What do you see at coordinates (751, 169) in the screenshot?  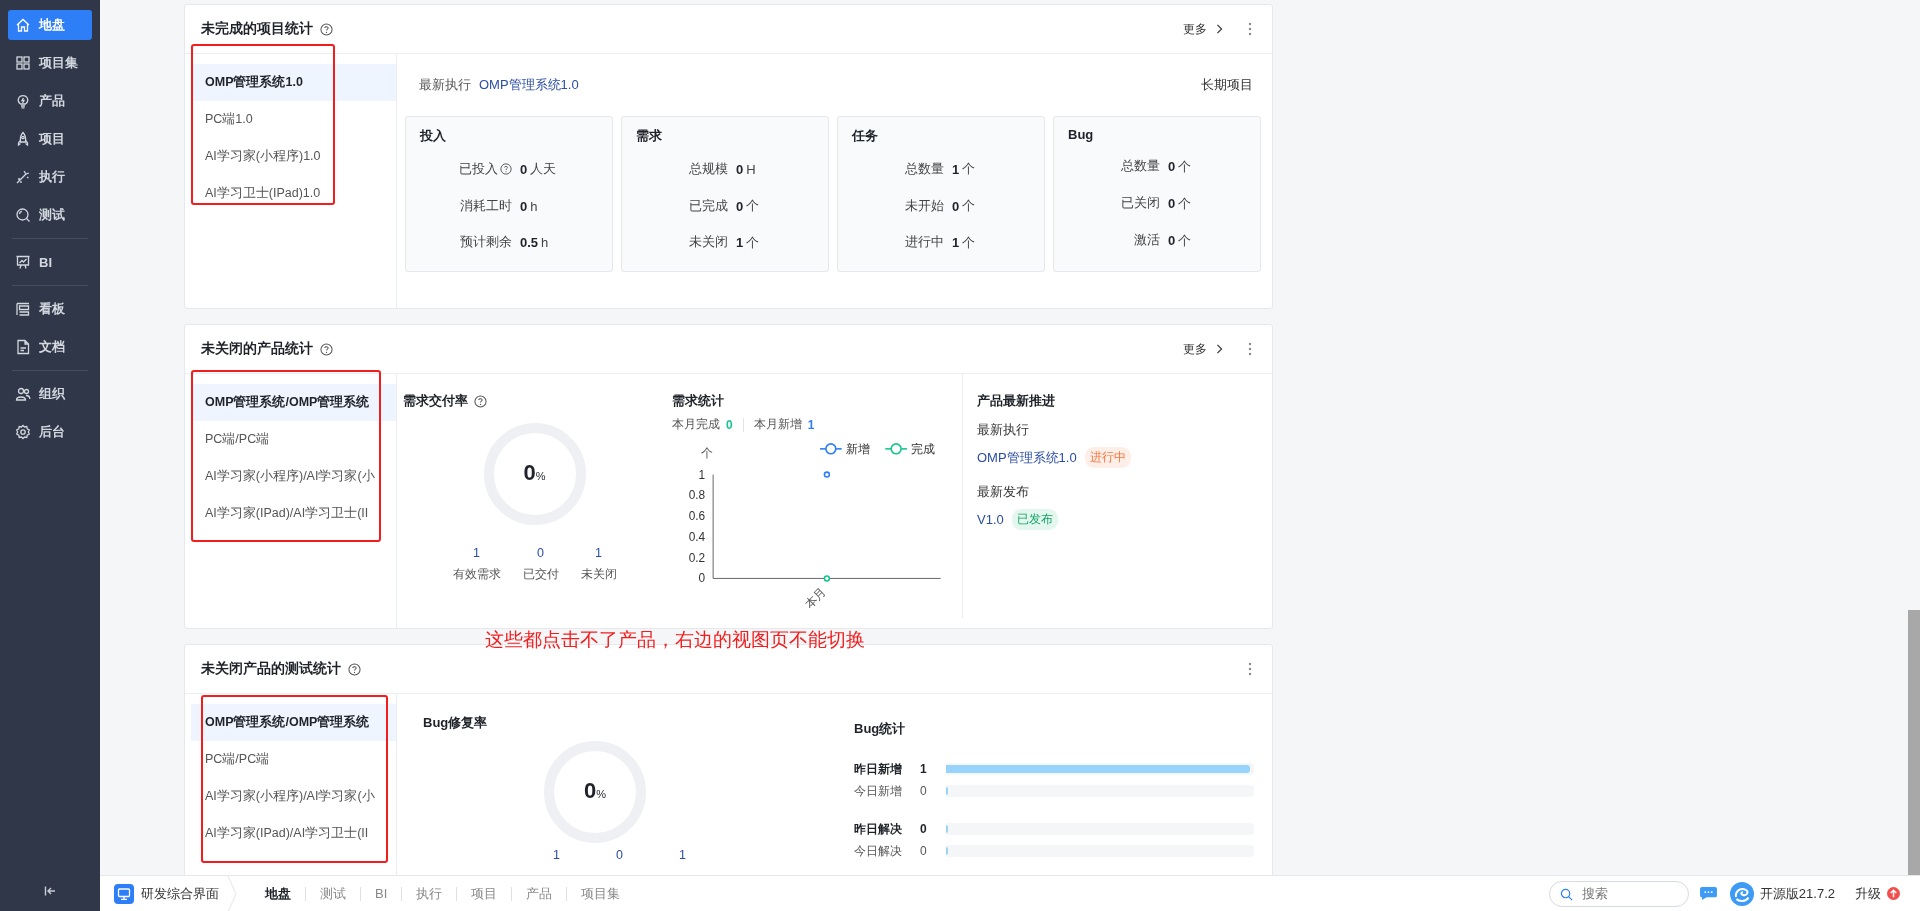 I see `stat-unit: H` at bounding box center [751, 169].